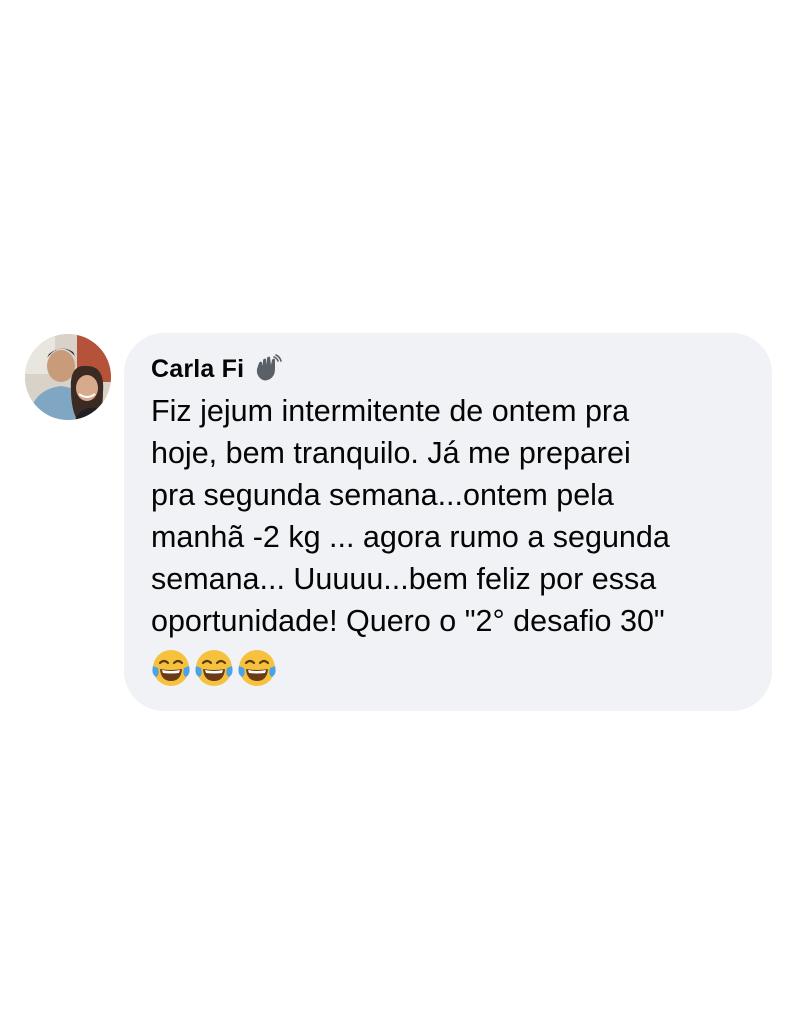  Describe the element at coordinates (451, 369) in the screenshot. I see `comment-header: Carla Fi` at that location.